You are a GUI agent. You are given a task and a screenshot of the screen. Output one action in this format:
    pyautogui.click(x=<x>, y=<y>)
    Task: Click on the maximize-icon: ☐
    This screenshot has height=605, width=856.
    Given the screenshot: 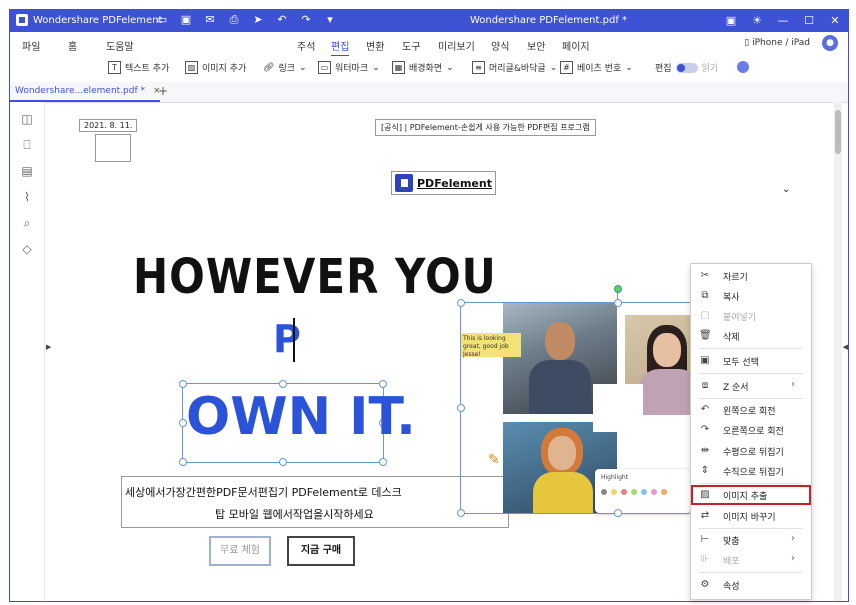 What is the action you would take?
    pyautogui.click(x=809, y=21)
    